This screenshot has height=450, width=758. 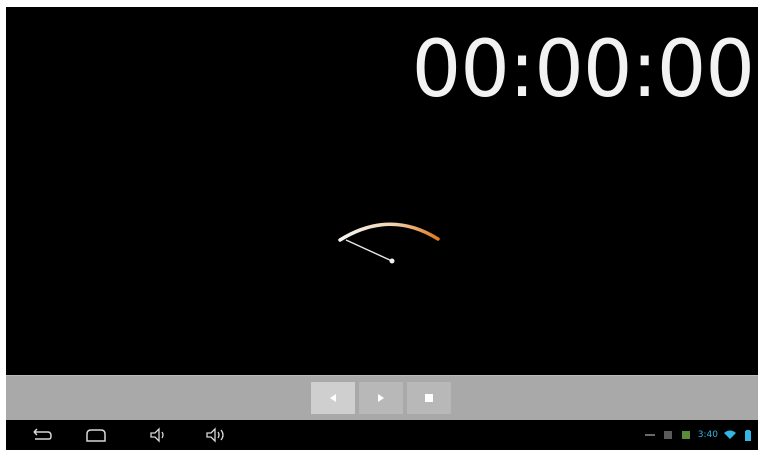 I want to click on volume-down-icon, so click(x=157, y=435).